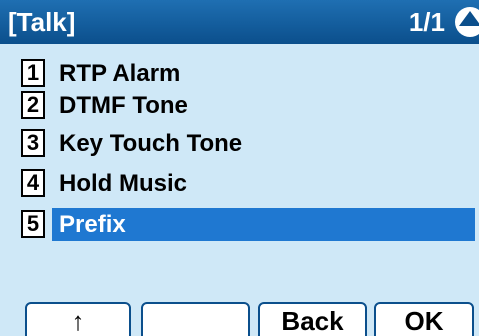 The width and height of the screenshot is (479, 336). Describe the element at coordinates (195, 319) in the screenshot. I see `softkey-empty-button` at that location.